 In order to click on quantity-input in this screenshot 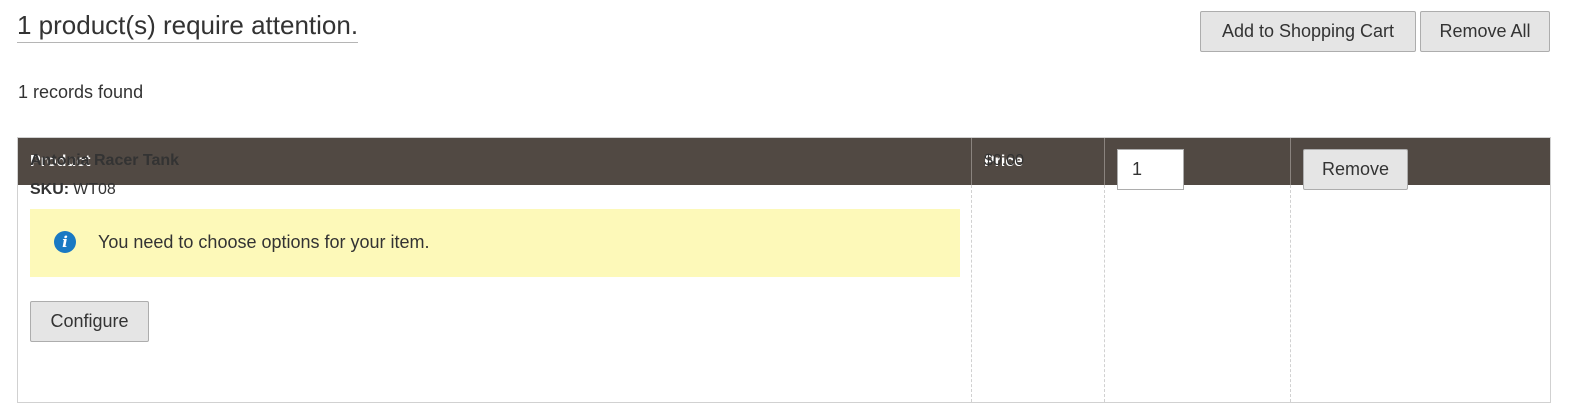, I will do `click(1150, 169)`.